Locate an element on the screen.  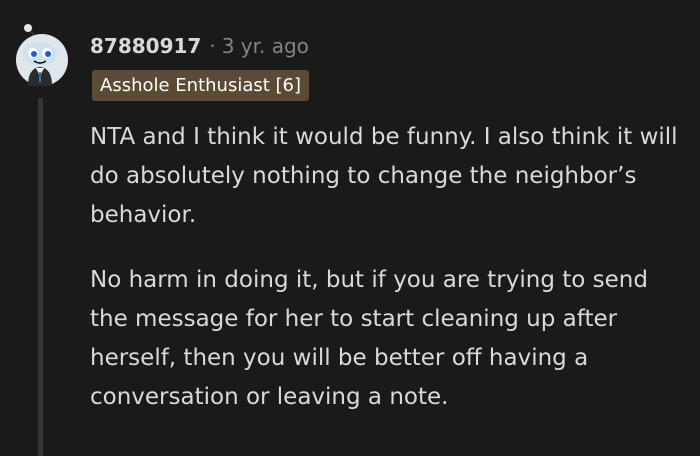
username-link: 87880917 is located at coordinates (145, 46).